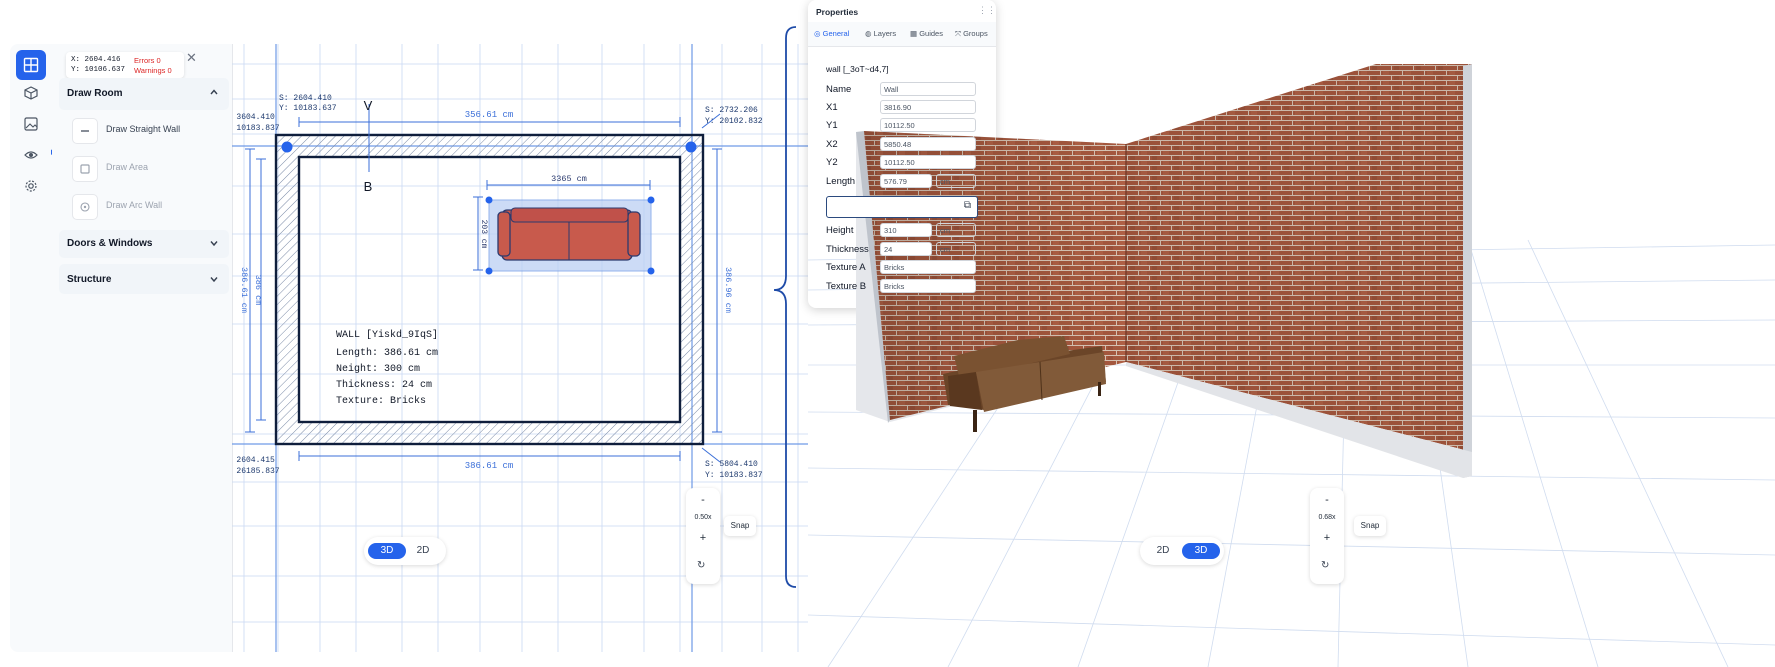 Image resolution: width=1775 pixels, height=667 pixels. I want to click on tool-label: Draw Area, so click(127, 167).